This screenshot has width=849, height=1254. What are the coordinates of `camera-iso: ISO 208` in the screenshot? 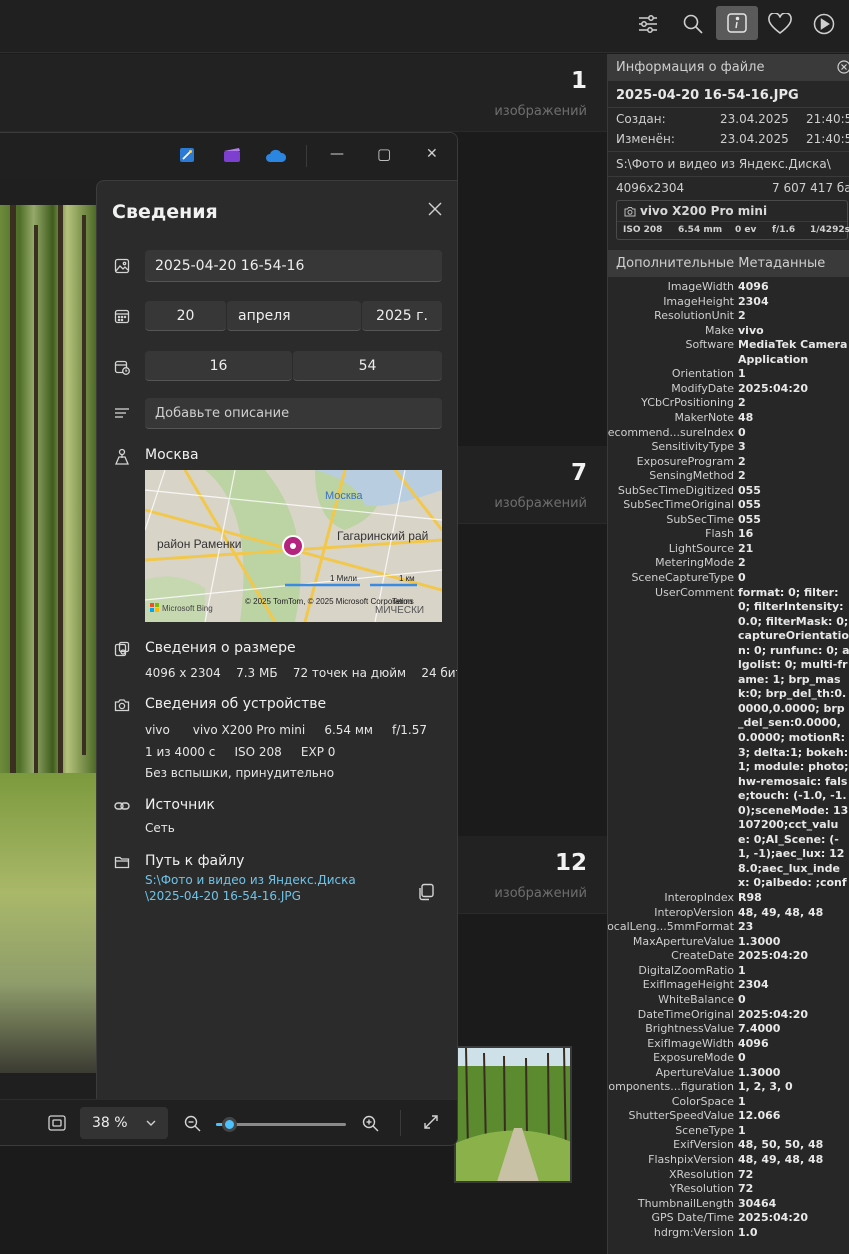 It's located at (643, 230).